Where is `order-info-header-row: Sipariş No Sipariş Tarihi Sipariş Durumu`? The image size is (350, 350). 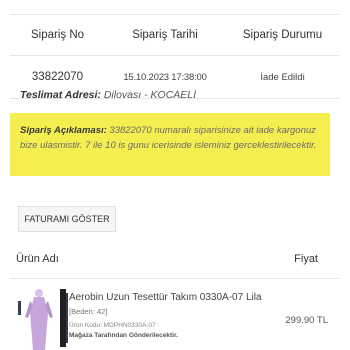 order-info-header-row: Sipariş No Sipariş Tarihi Sipariş Durumu is located at coordinates (175, 35).